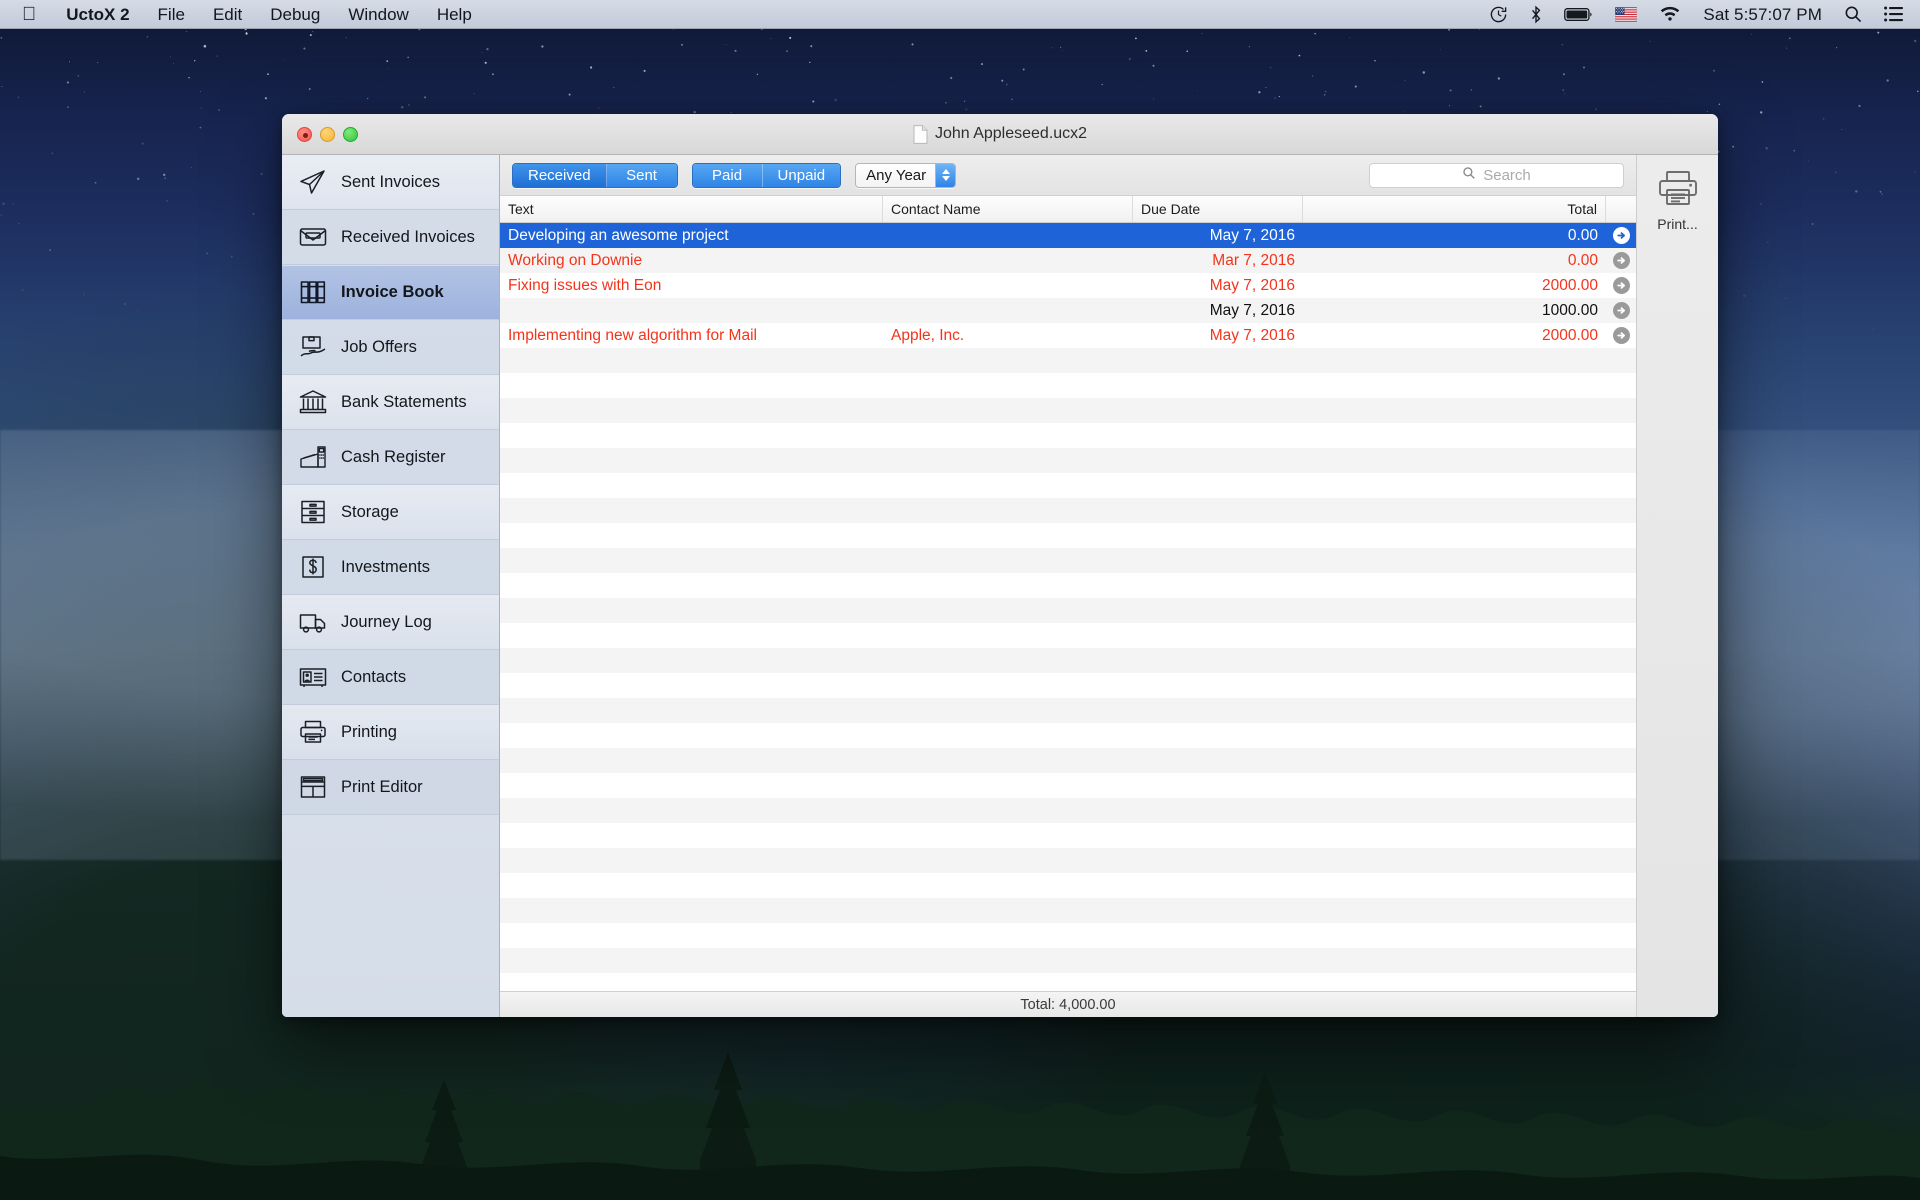  Describe the element at coordinates (313, 347) in the screenshot. I see `box-hand-icon` at that location.